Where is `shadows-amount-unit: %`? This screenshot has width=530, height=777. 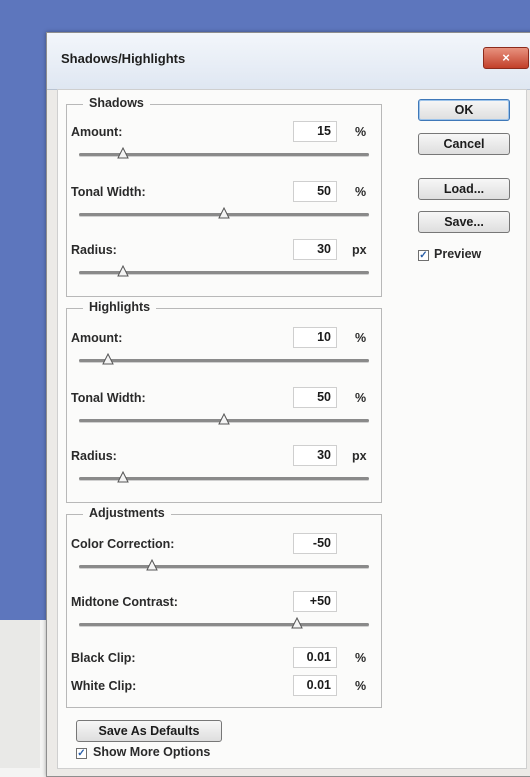 shadows-amount-unit: % is located at coordinates (361, 132).